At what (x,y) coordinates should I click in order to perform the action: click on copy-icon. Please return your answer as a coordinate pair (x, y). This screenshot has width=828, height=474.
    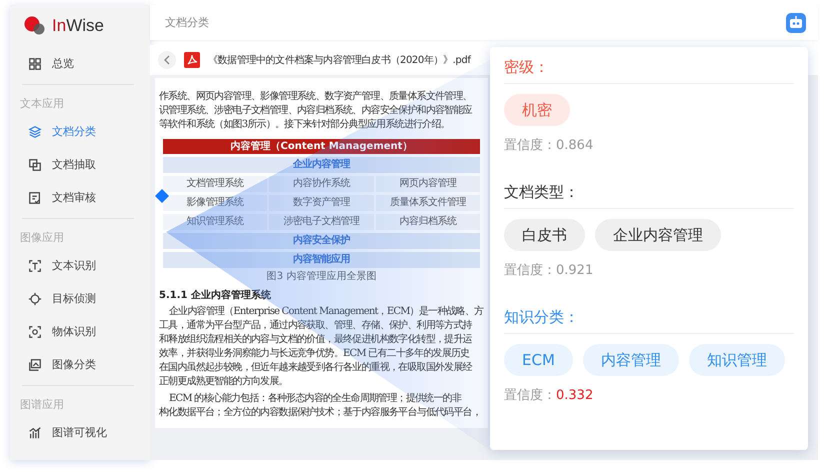
    Looking at the image, I should click on (35, 165).